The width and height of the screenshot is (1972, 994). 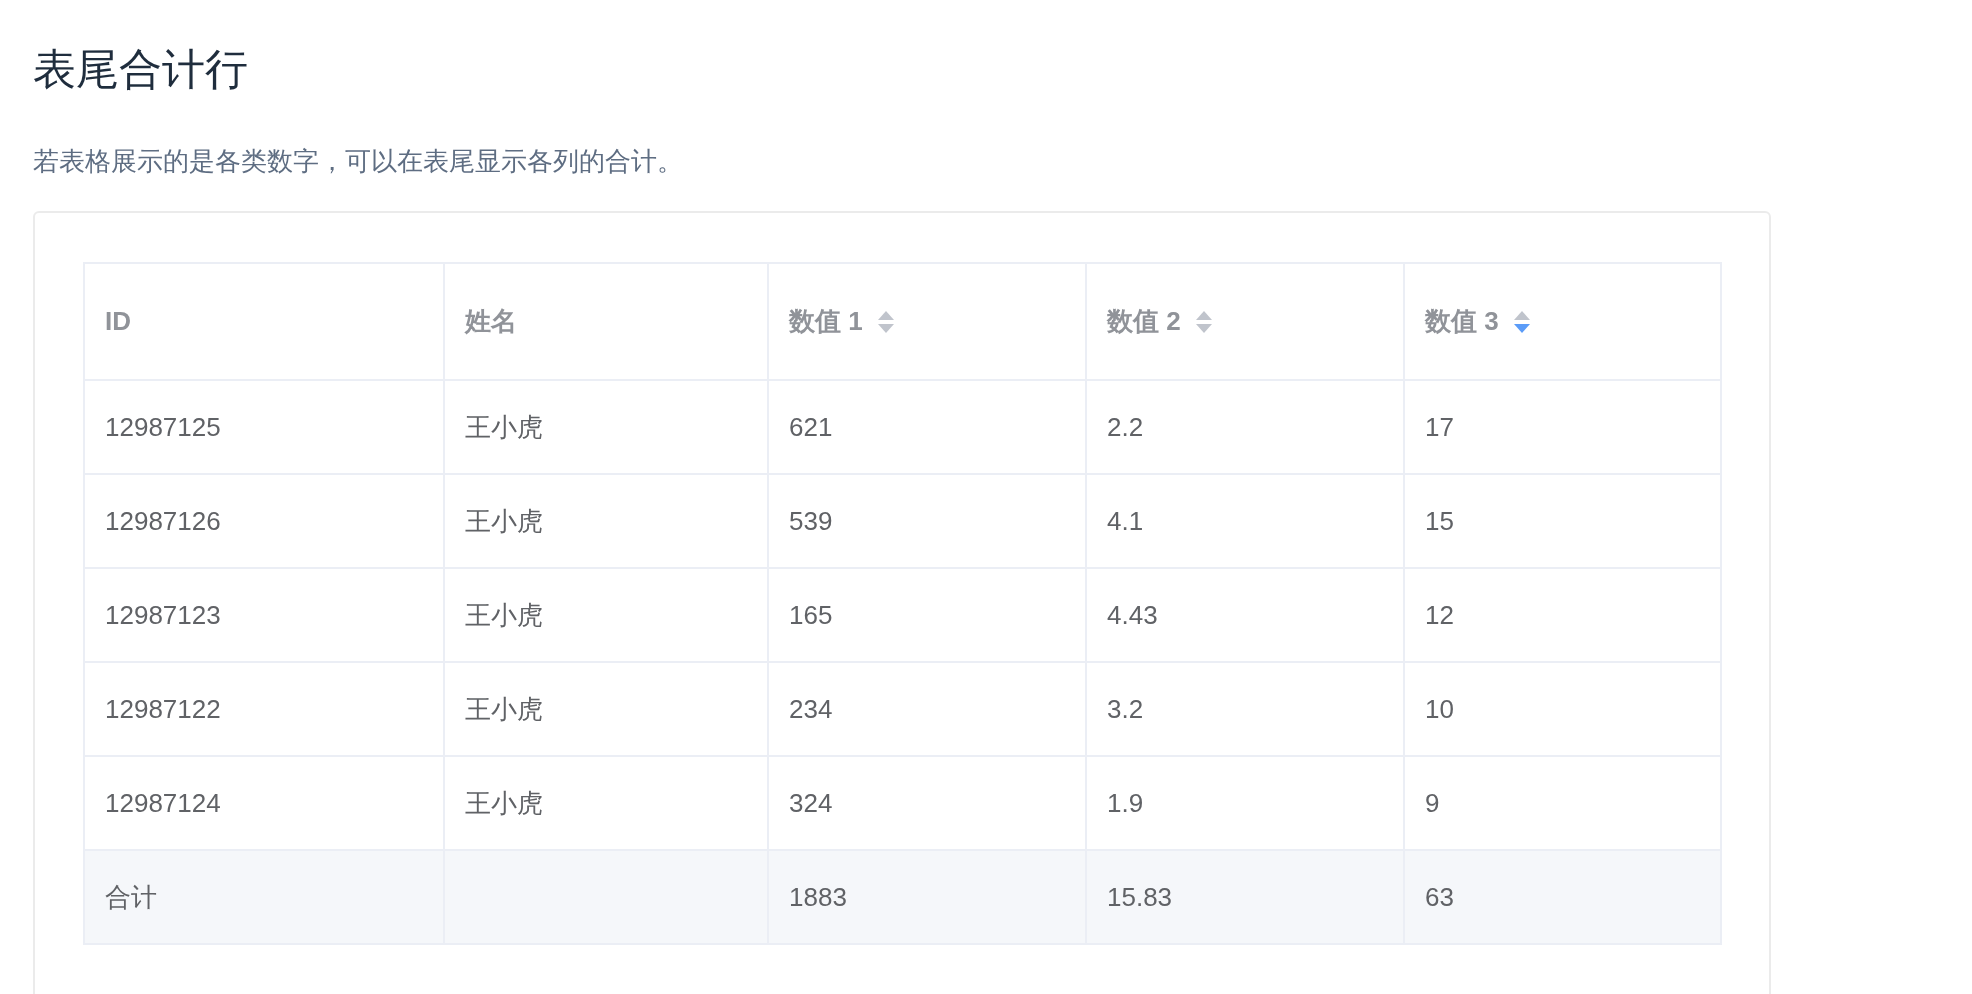 What do you see at coordinates (118, 321) in the screenshot?
I see `column-header: ID` at bounding box center [118, 321].